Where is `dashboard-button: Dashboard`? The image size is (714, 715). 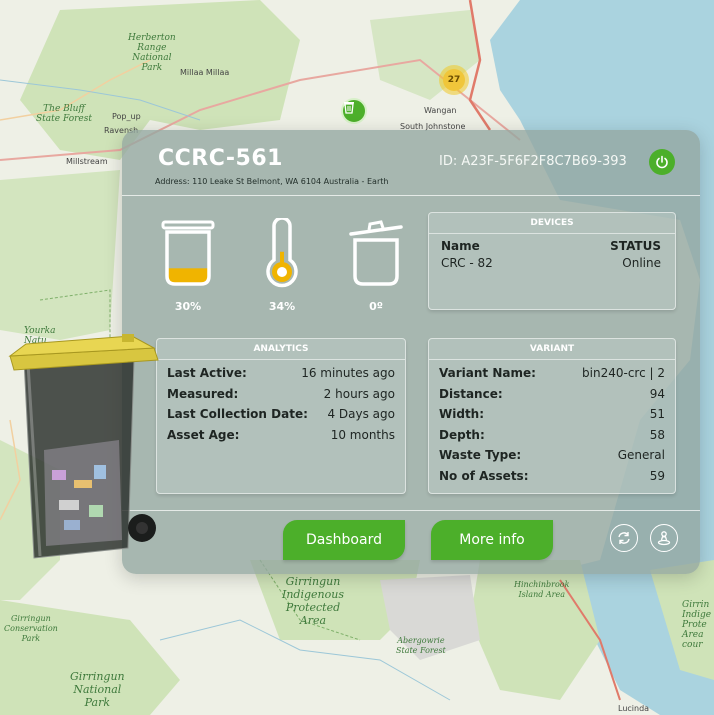 dashboard-button: Dashboard is located at coordinates (344, 540).